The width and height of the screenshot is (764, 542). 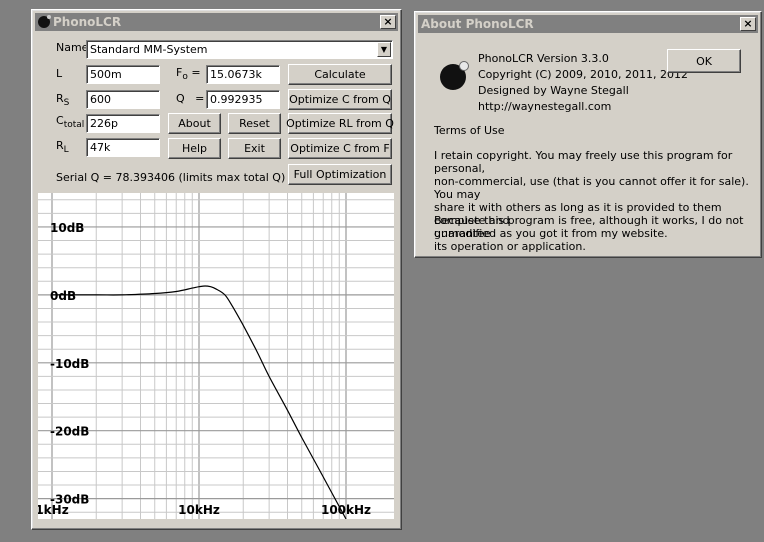 I want to click on rl-label: RL, so click(x=62, y=147).